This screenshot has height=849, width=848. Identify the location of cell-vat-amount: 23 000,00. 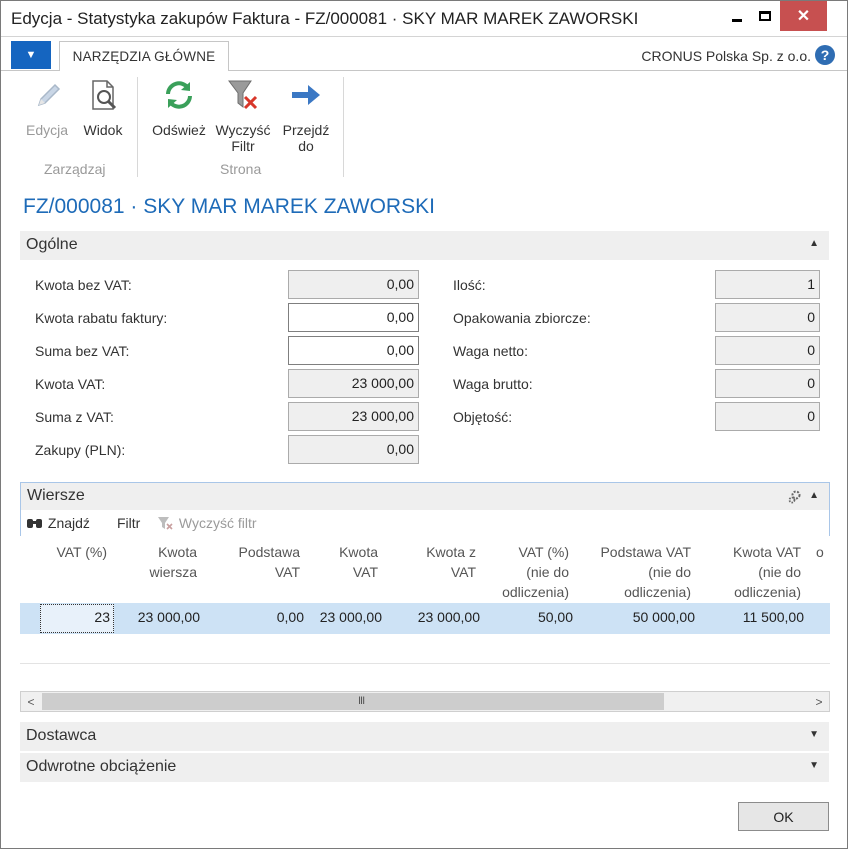
(346, 617).